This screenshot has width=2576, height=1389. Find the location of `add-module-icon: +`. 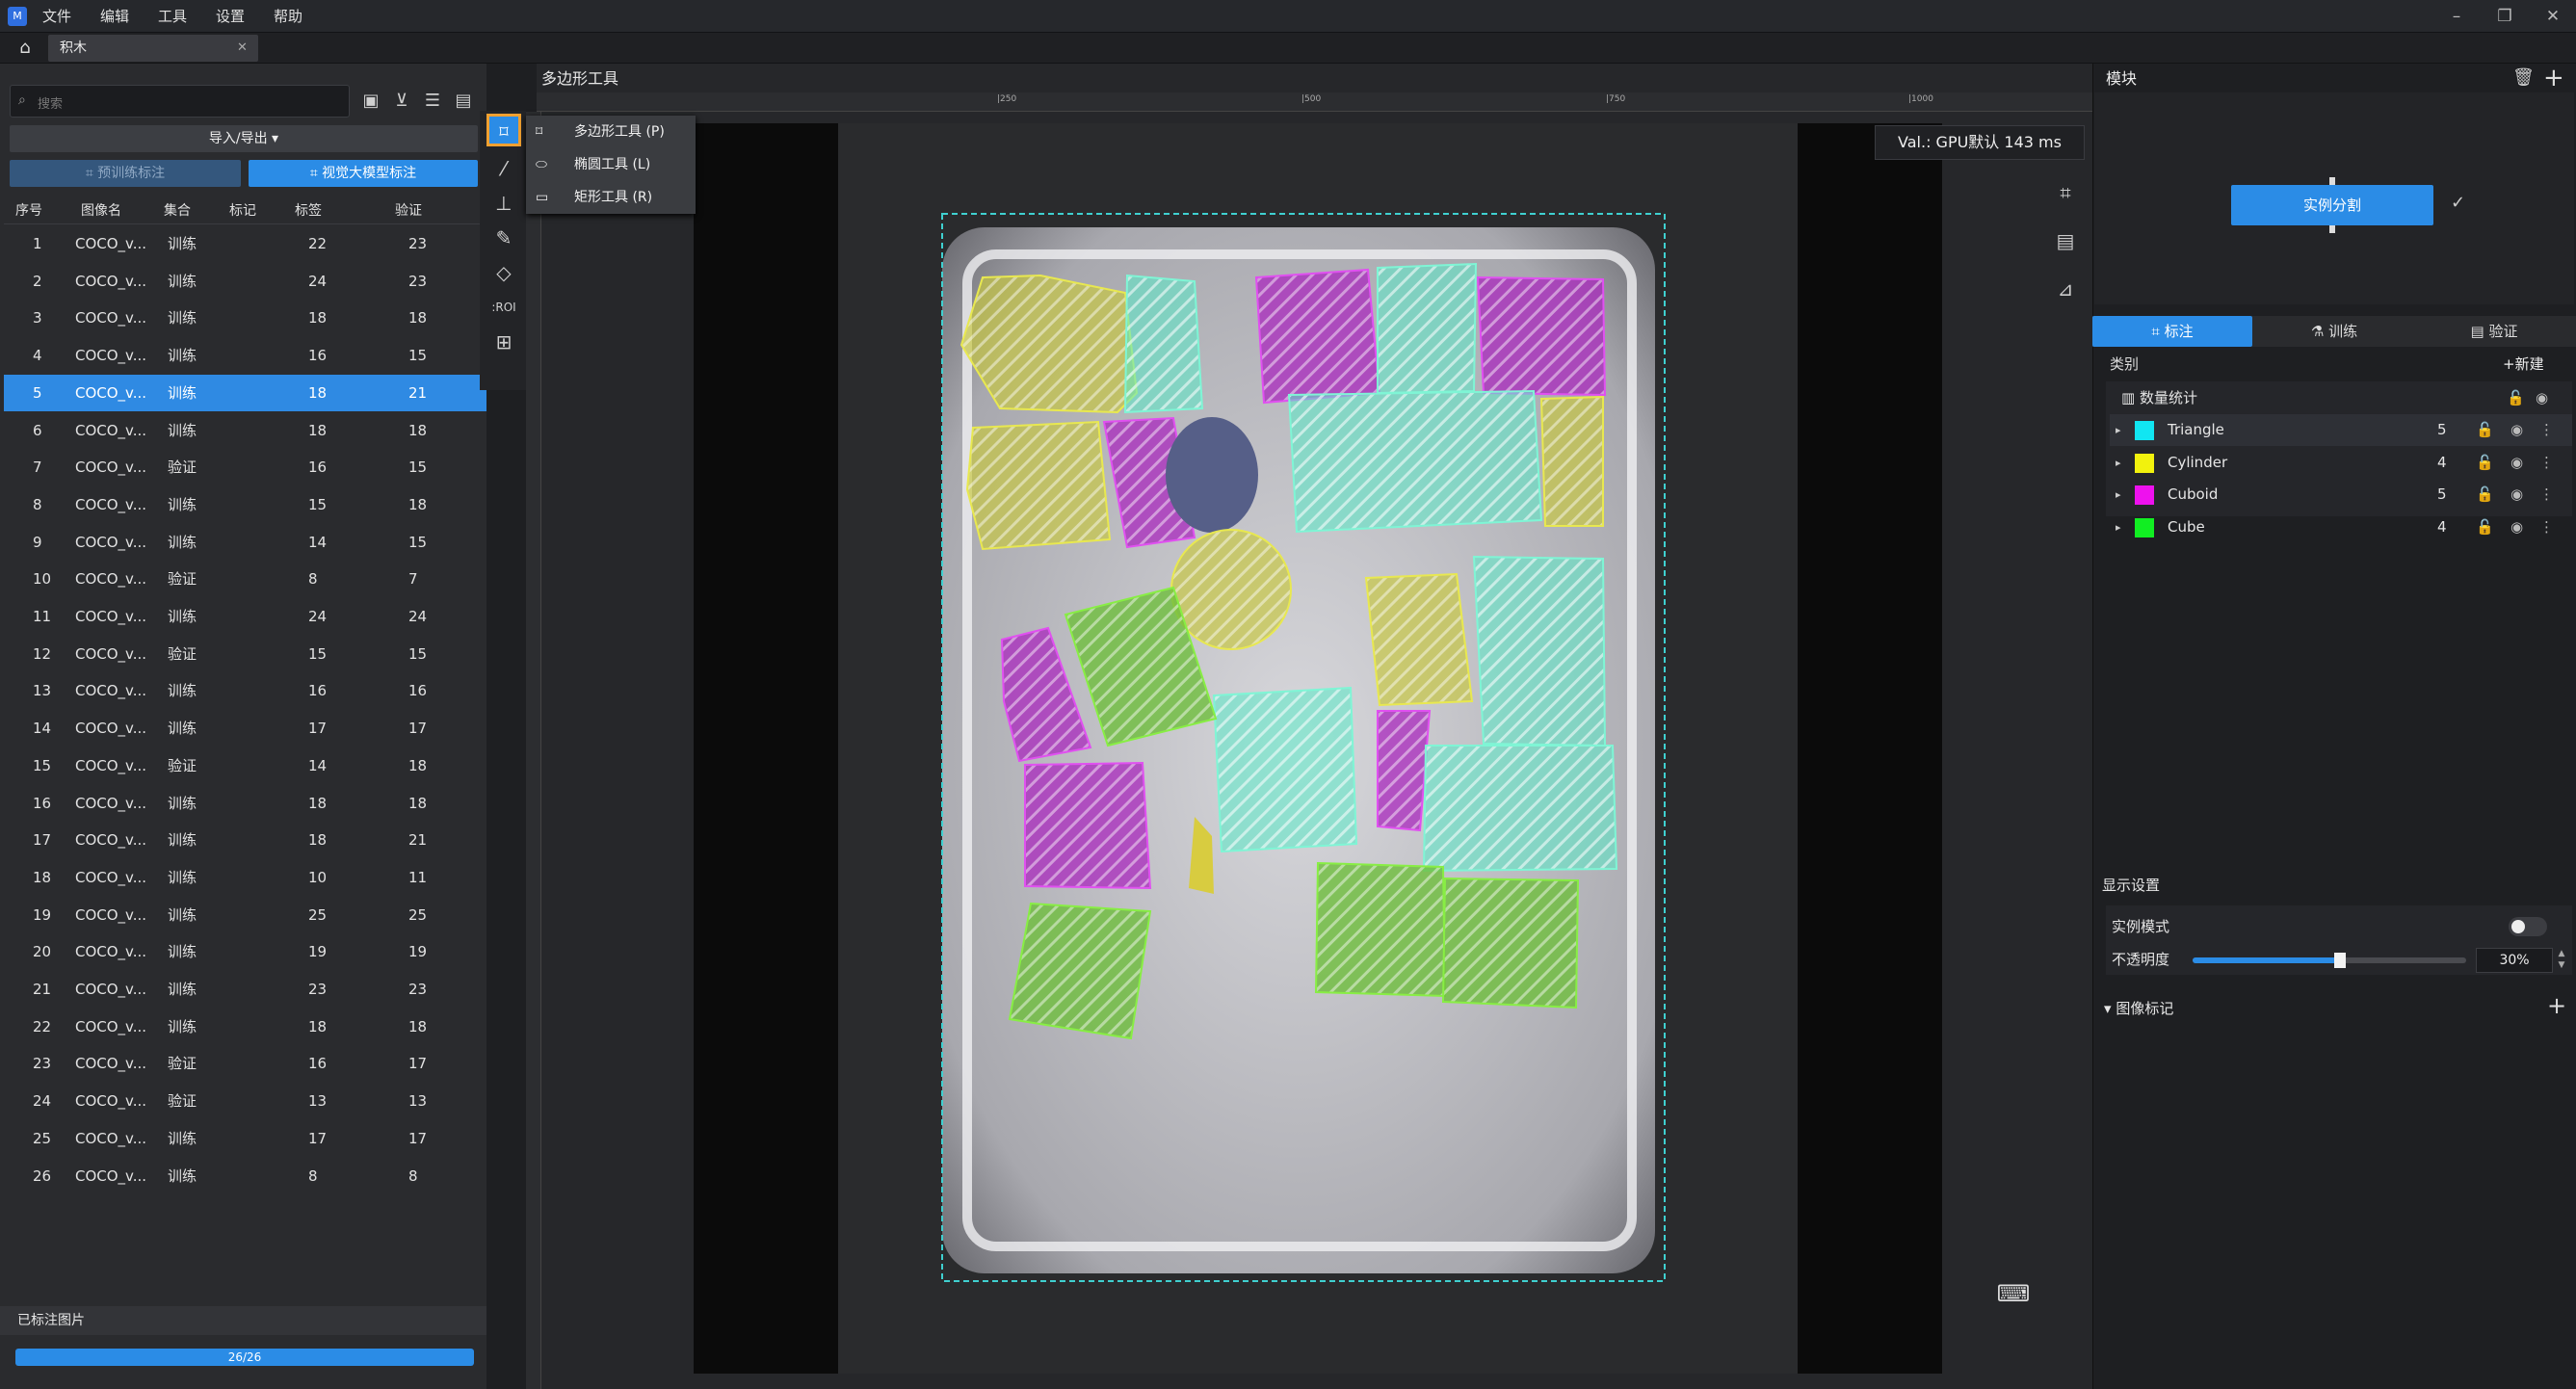

add-module-icon: + is located at coordinates (2553, 78).